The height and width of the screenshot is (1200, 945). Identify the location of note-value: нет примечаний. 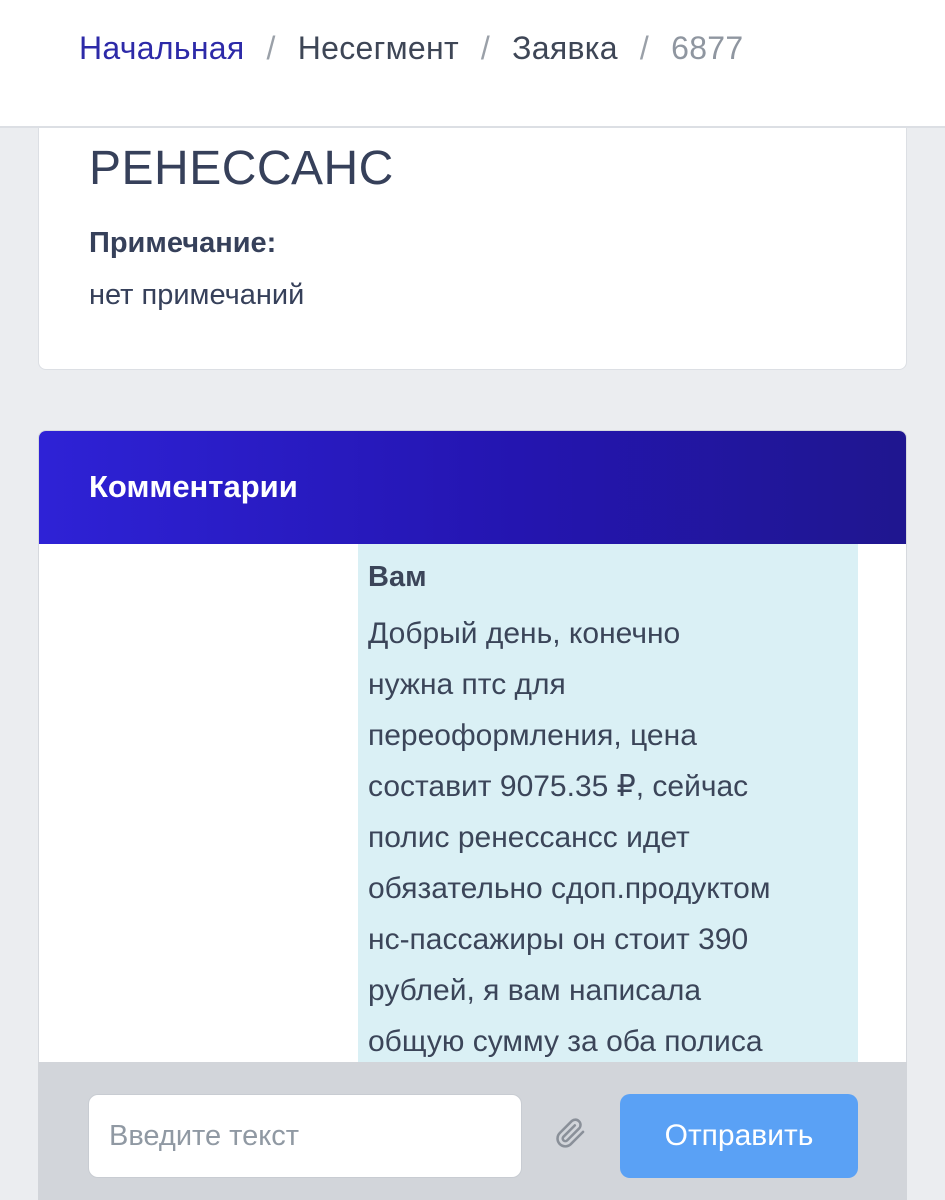
(197, 295).